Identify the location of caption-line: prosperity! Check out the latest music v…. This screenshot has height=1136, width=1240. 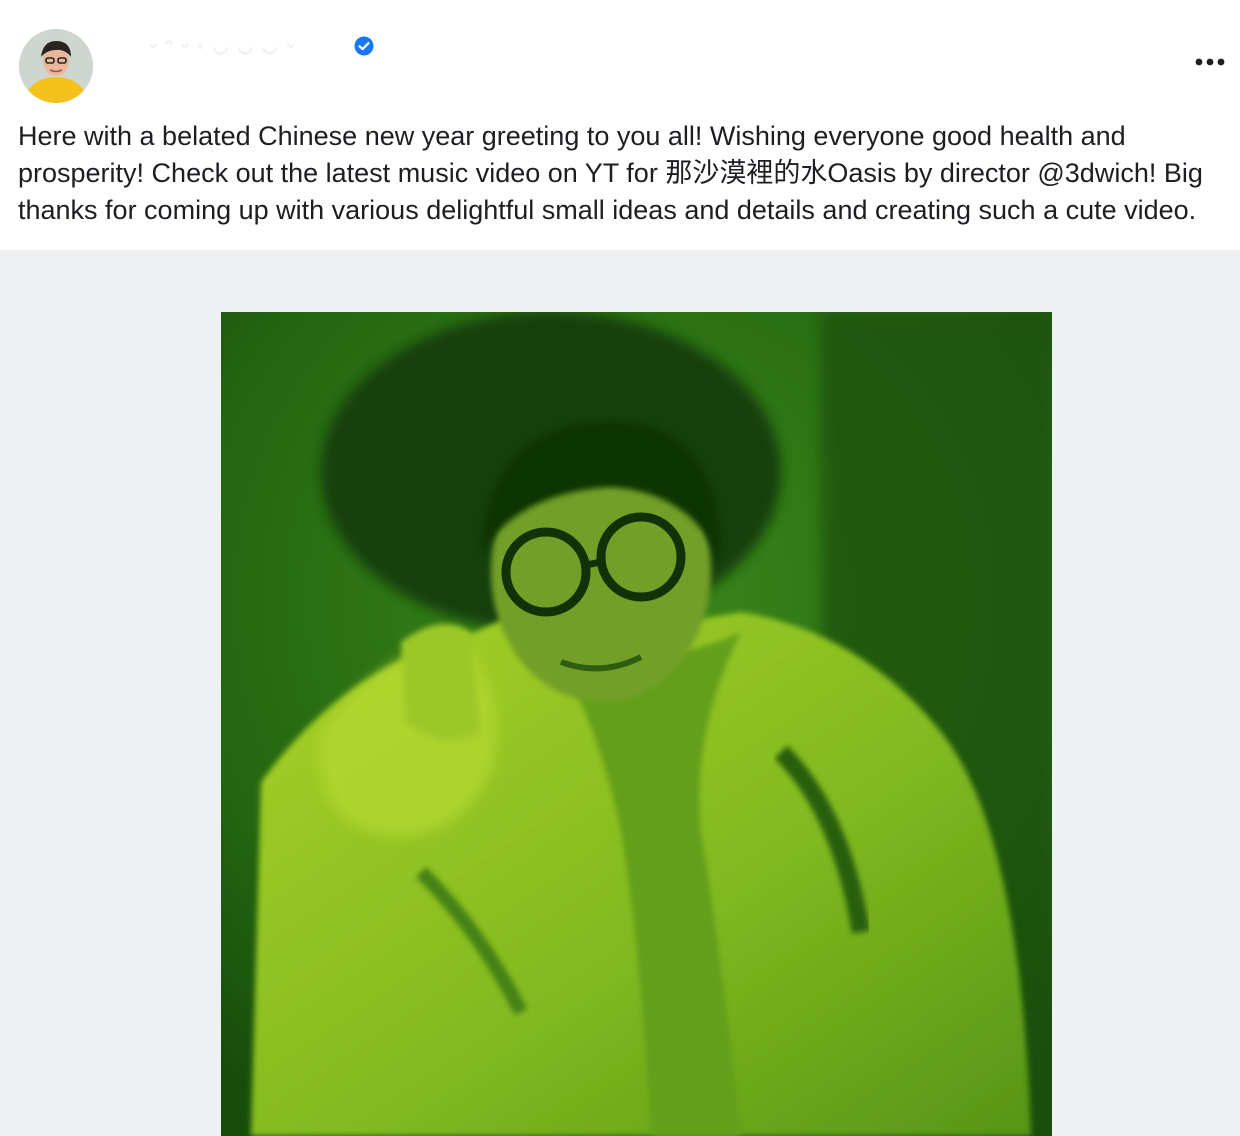
(610, 173).